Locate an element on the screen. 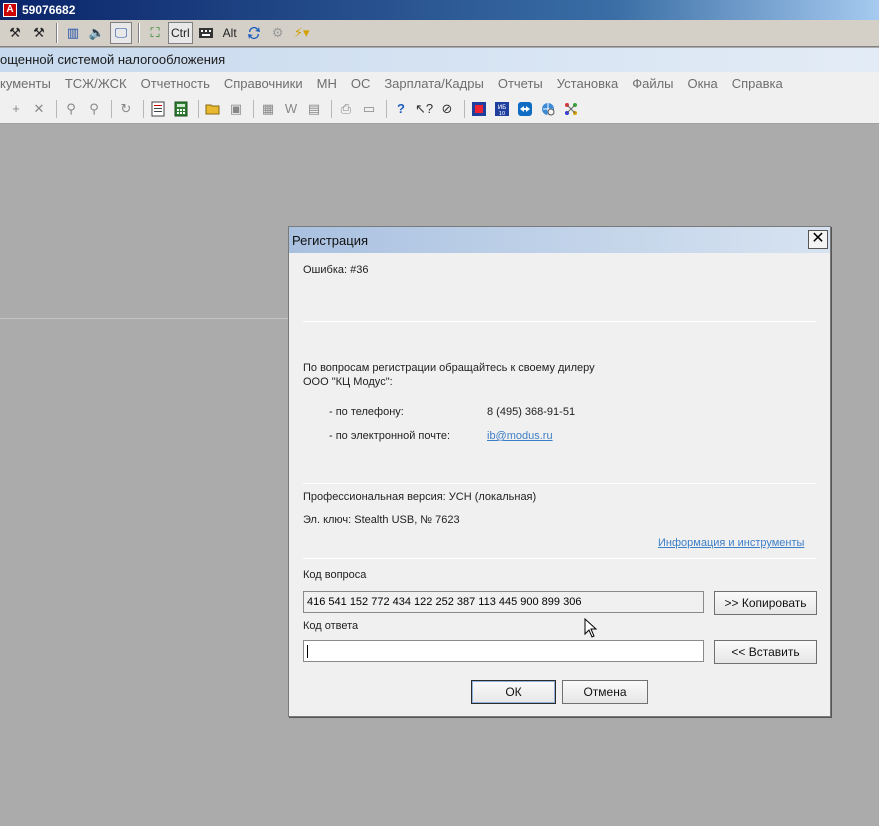  contact-line-2: ООО "КЦ Модус": is located at coordinates (348, 382).